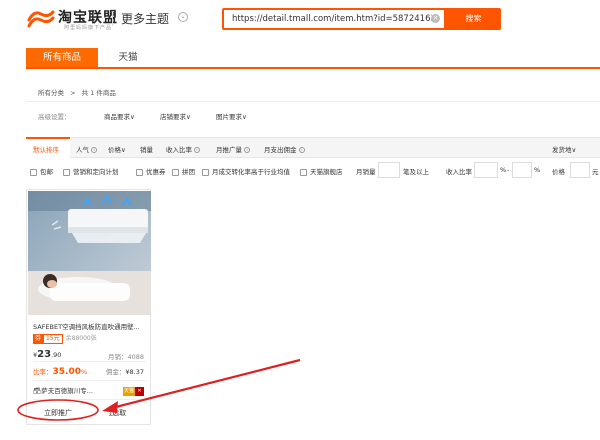 Image resolution: width=600 pixels, height=440 pixels. I want to click on checkbox-conversion-rate: 月成交转化率高于行业均值, so click(246, 171).